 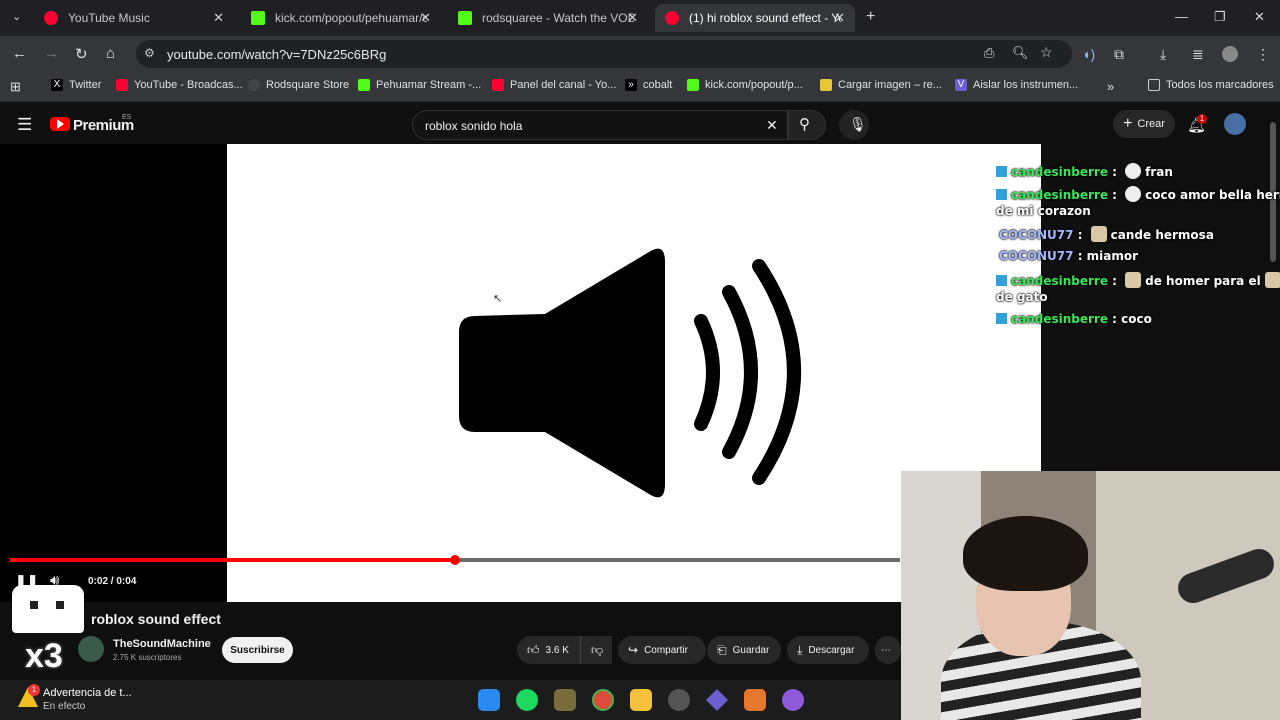 I want to click on like-count: 3.6 K, so click(x=557, y=650).